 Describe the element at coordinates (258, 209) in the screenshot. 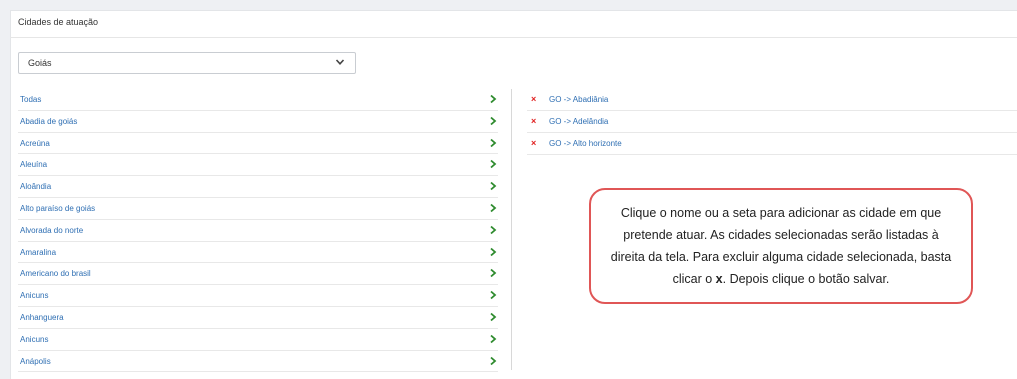

I see `available-city-item: Alto paraíso de goiás` at that location.